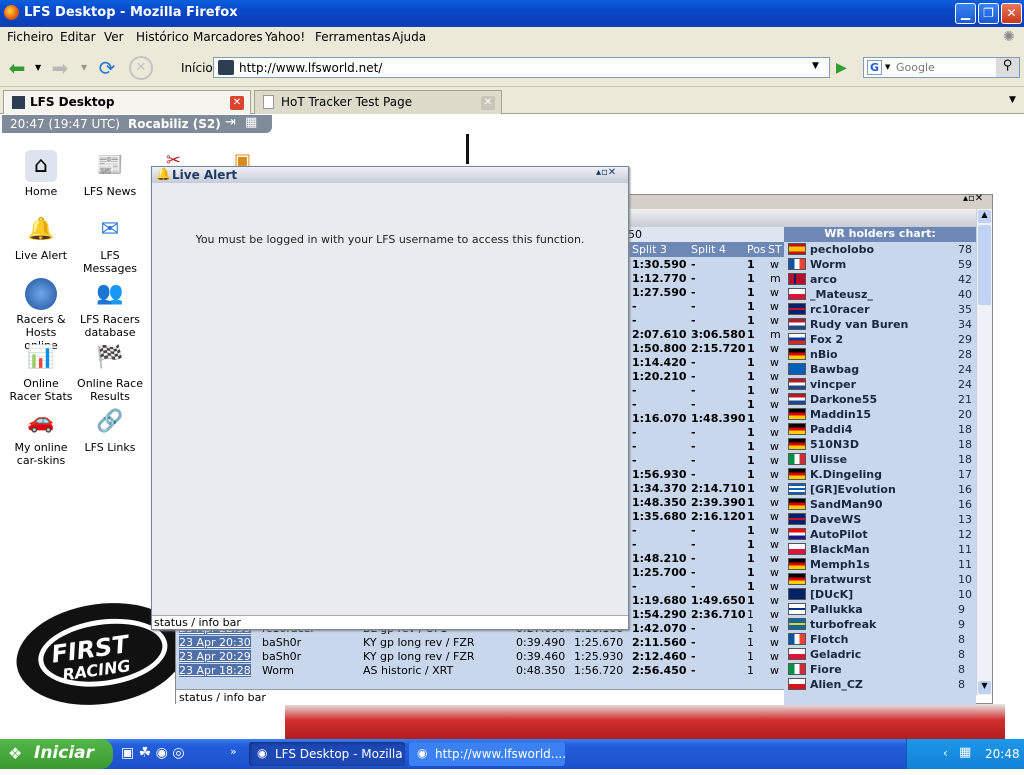 The height and width of the screenshot is (775, 1024). I want to click on quicklaunch-overflow-icon: », so click(233, 751).